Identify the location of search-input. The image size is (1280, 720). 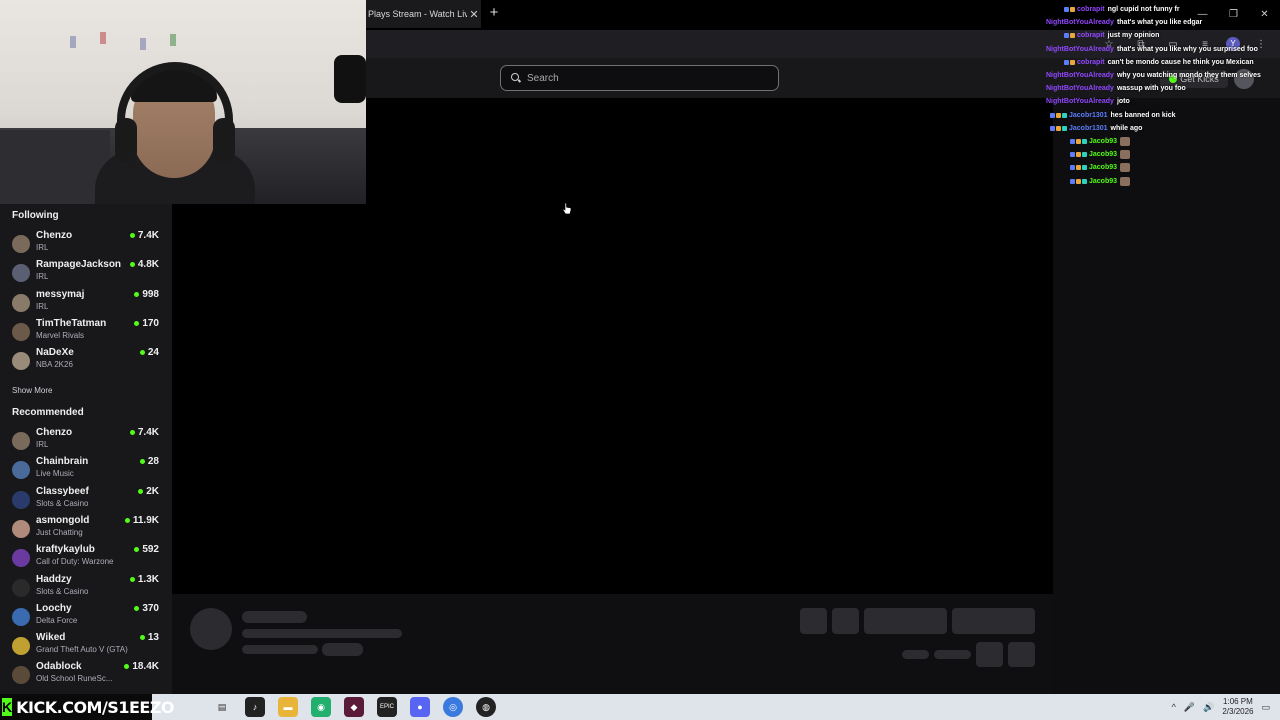
(637, 78).